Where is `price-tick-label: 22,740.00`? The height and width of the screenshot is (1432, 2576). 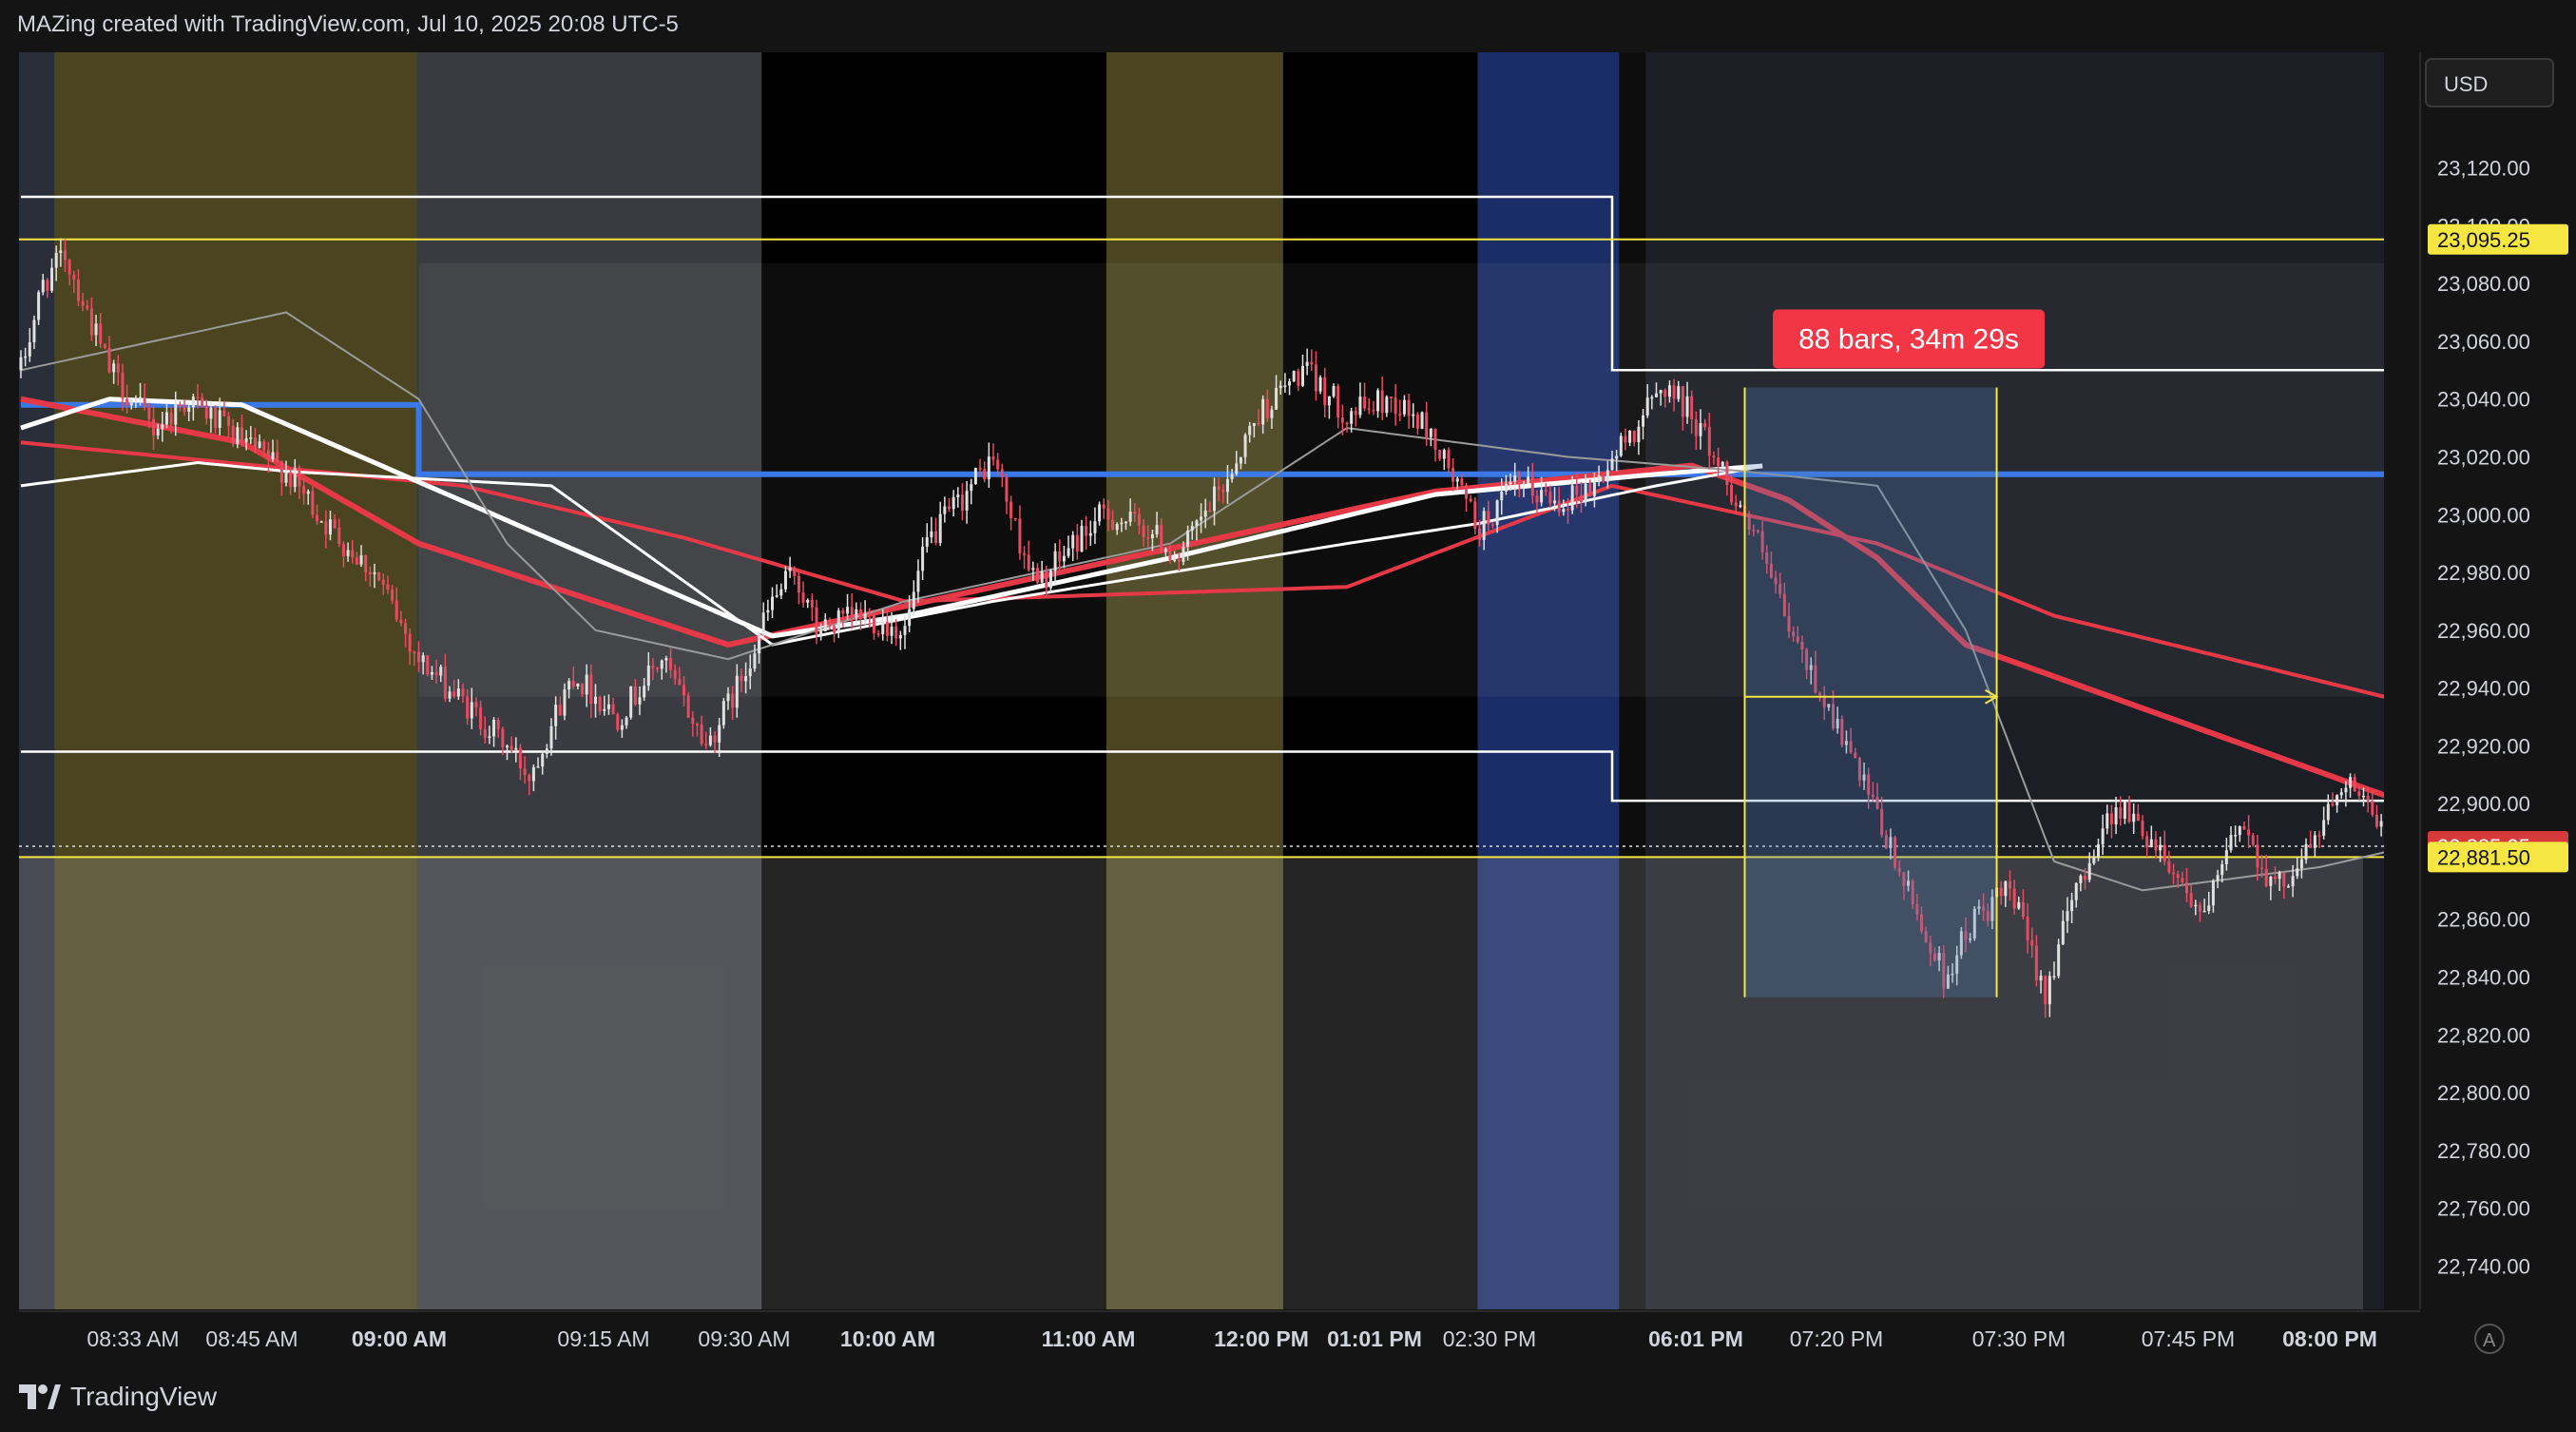
price-tick-label: 22,740.00 is located at coordinates (2484, 1266).